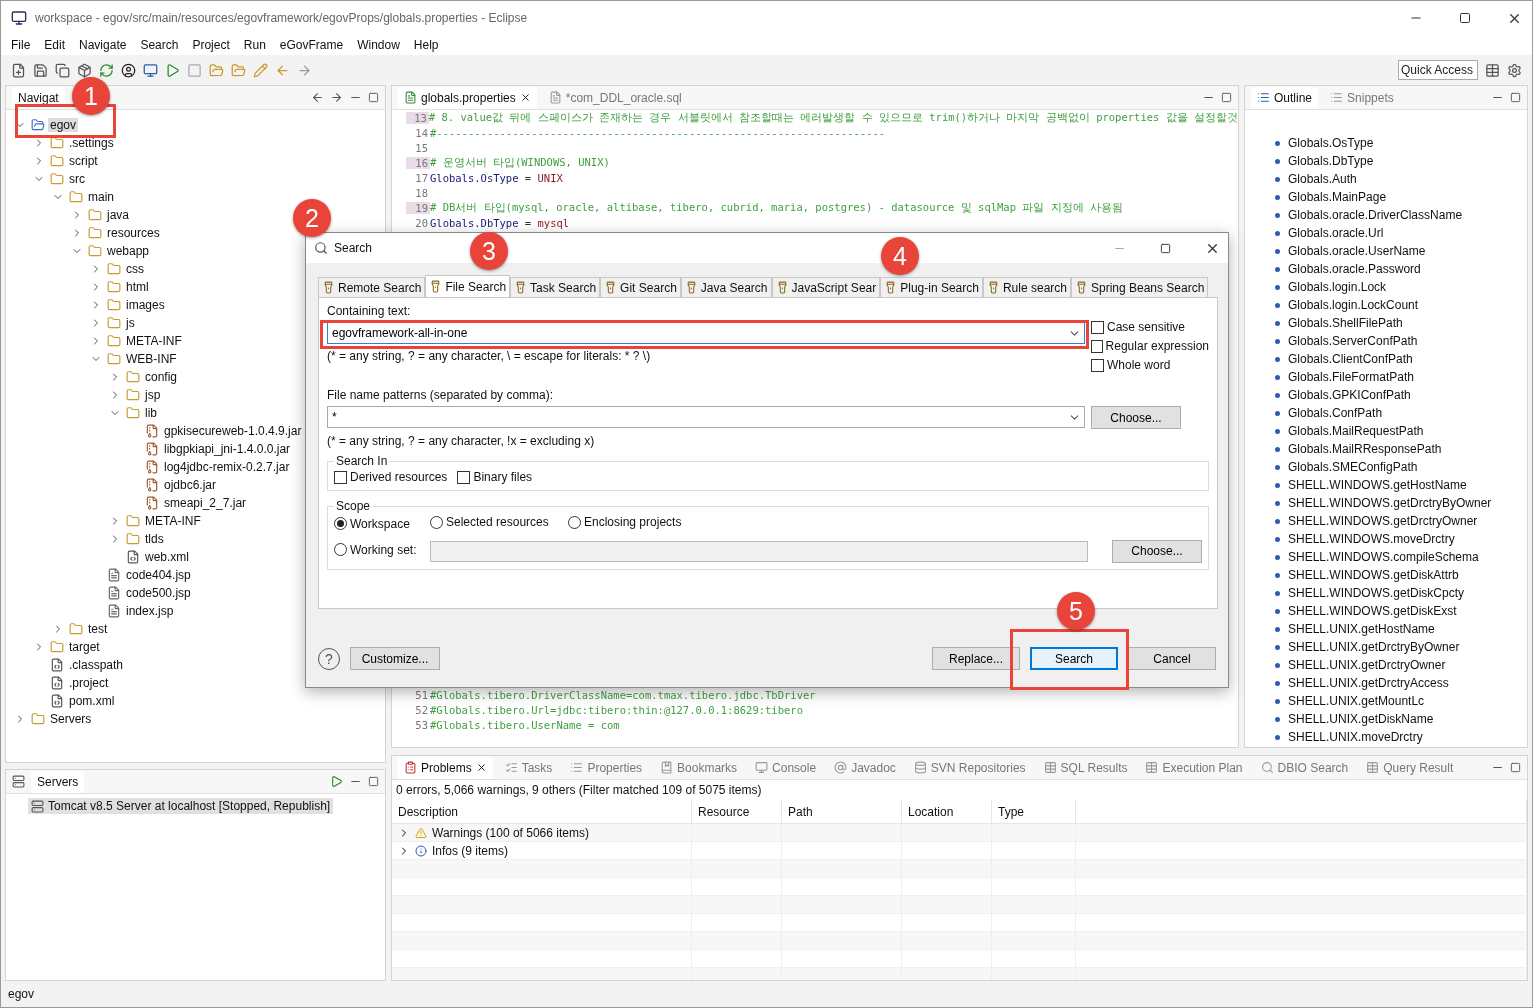  I want to click on save-icon, so click(40, 70).